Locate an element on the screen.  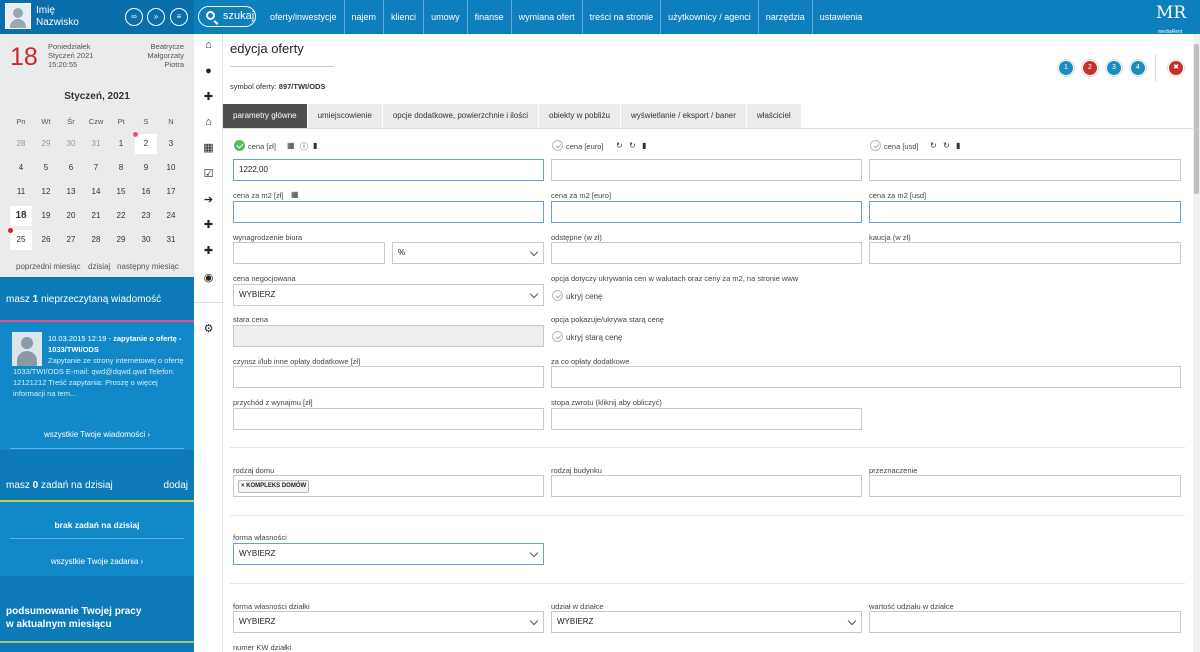
checklist-icon: ☑ is located at coordinates (208, 173).